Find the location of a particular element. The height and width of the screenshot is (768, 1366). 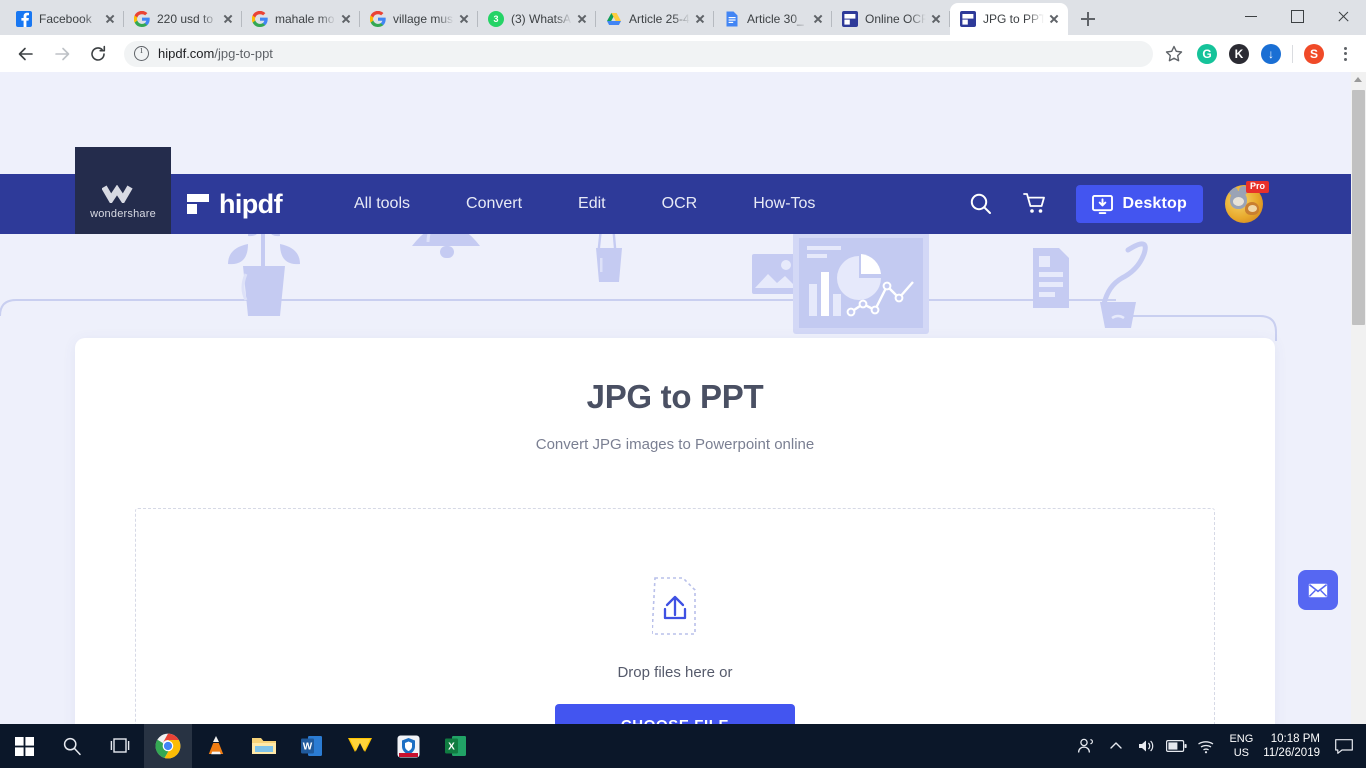

nav-link-all-tools: All tools is located at coordinates (382, 204).